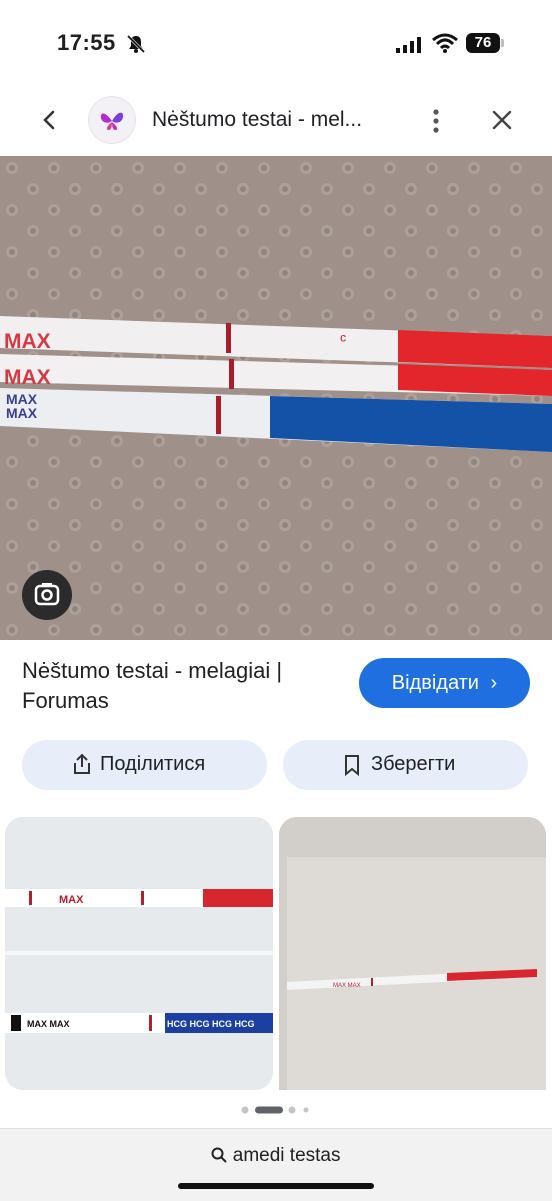 The width and height of the screenshot is (552, 1201). Describe the element at coordinates (153, 764) in the screenshot. I see `share-label: Поділитися` at that location.